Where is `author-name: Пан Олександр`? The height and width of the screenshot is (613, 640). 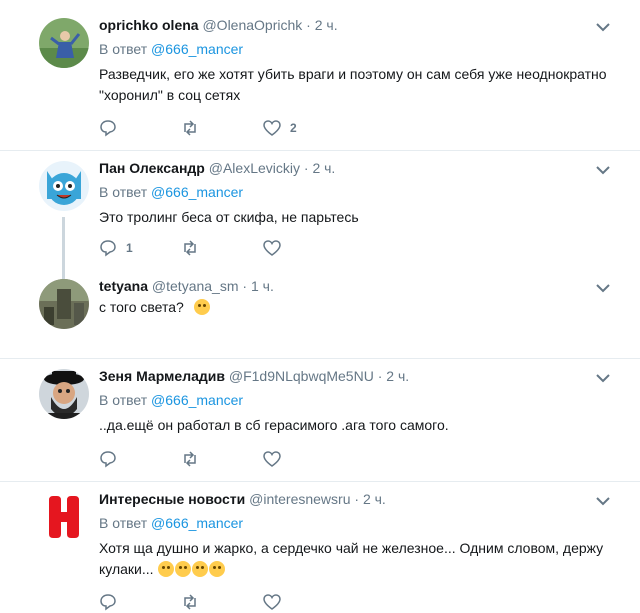
author-name: Пан Олександр is located at coordinates (152, 168).